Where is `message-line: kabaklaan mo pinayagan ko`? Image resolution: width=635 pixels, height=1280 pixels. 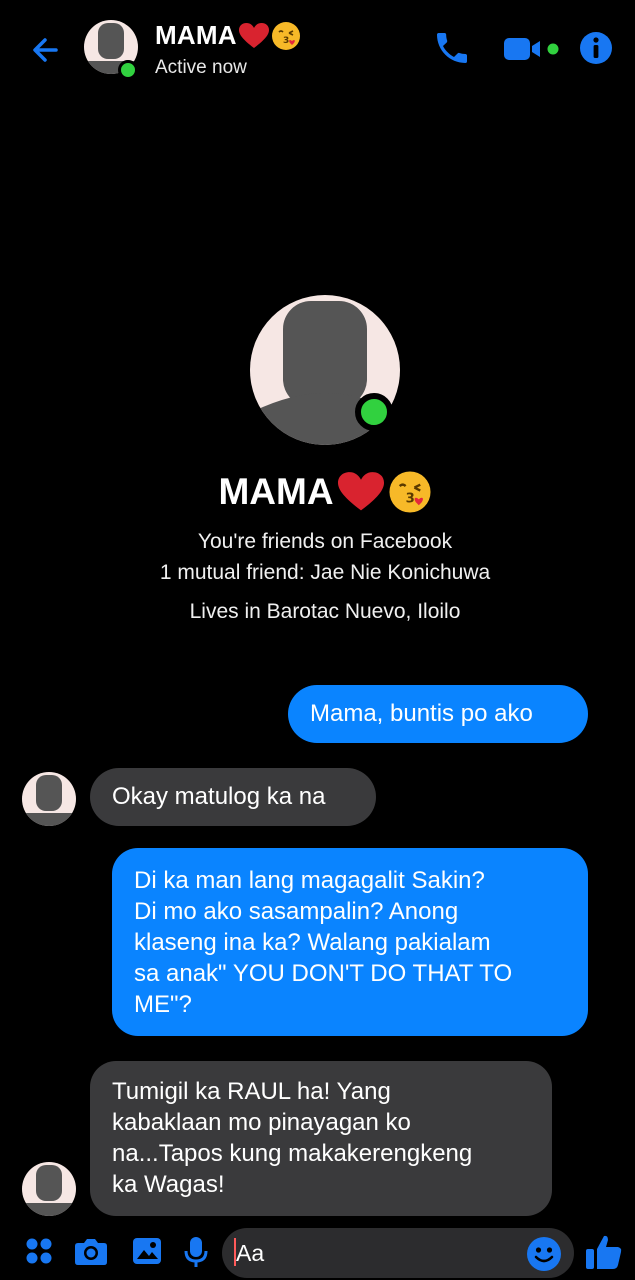
message-line: kabaklaan mo pinayagan ko is located at coordinates (261, 1122).